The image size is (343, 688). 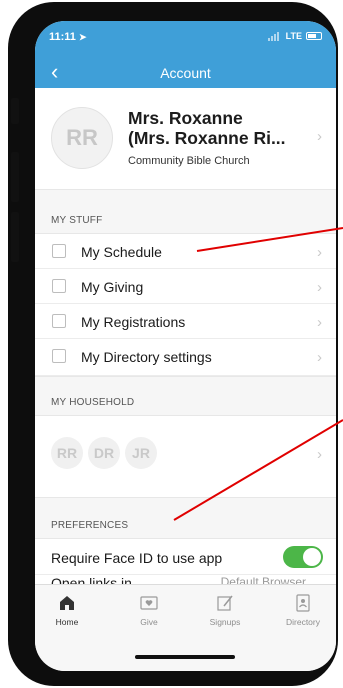 I want to click on menu-item-label: My Schedule, so click(x=121, y=252).